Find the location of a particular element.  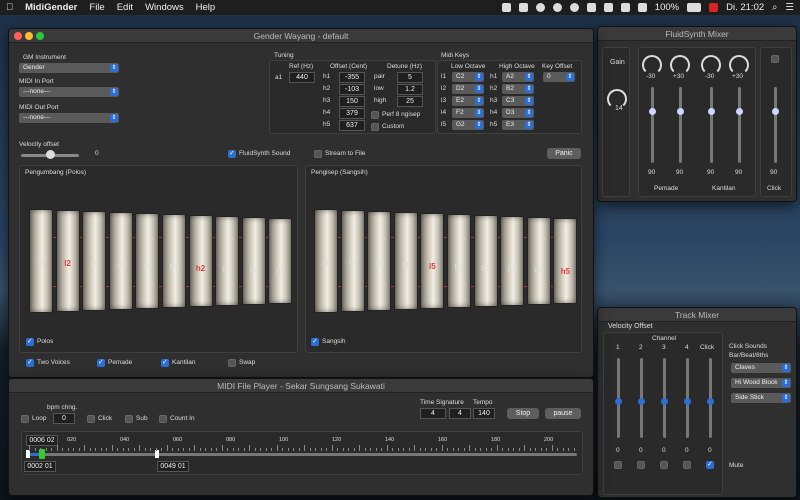

left-bar-h1: h1 is located at coordinates (174, 261).